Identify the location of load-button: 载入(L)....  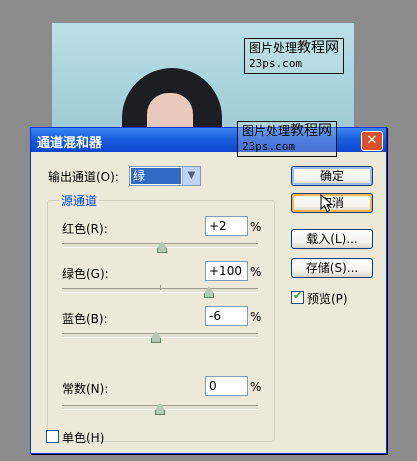
(332, 239).